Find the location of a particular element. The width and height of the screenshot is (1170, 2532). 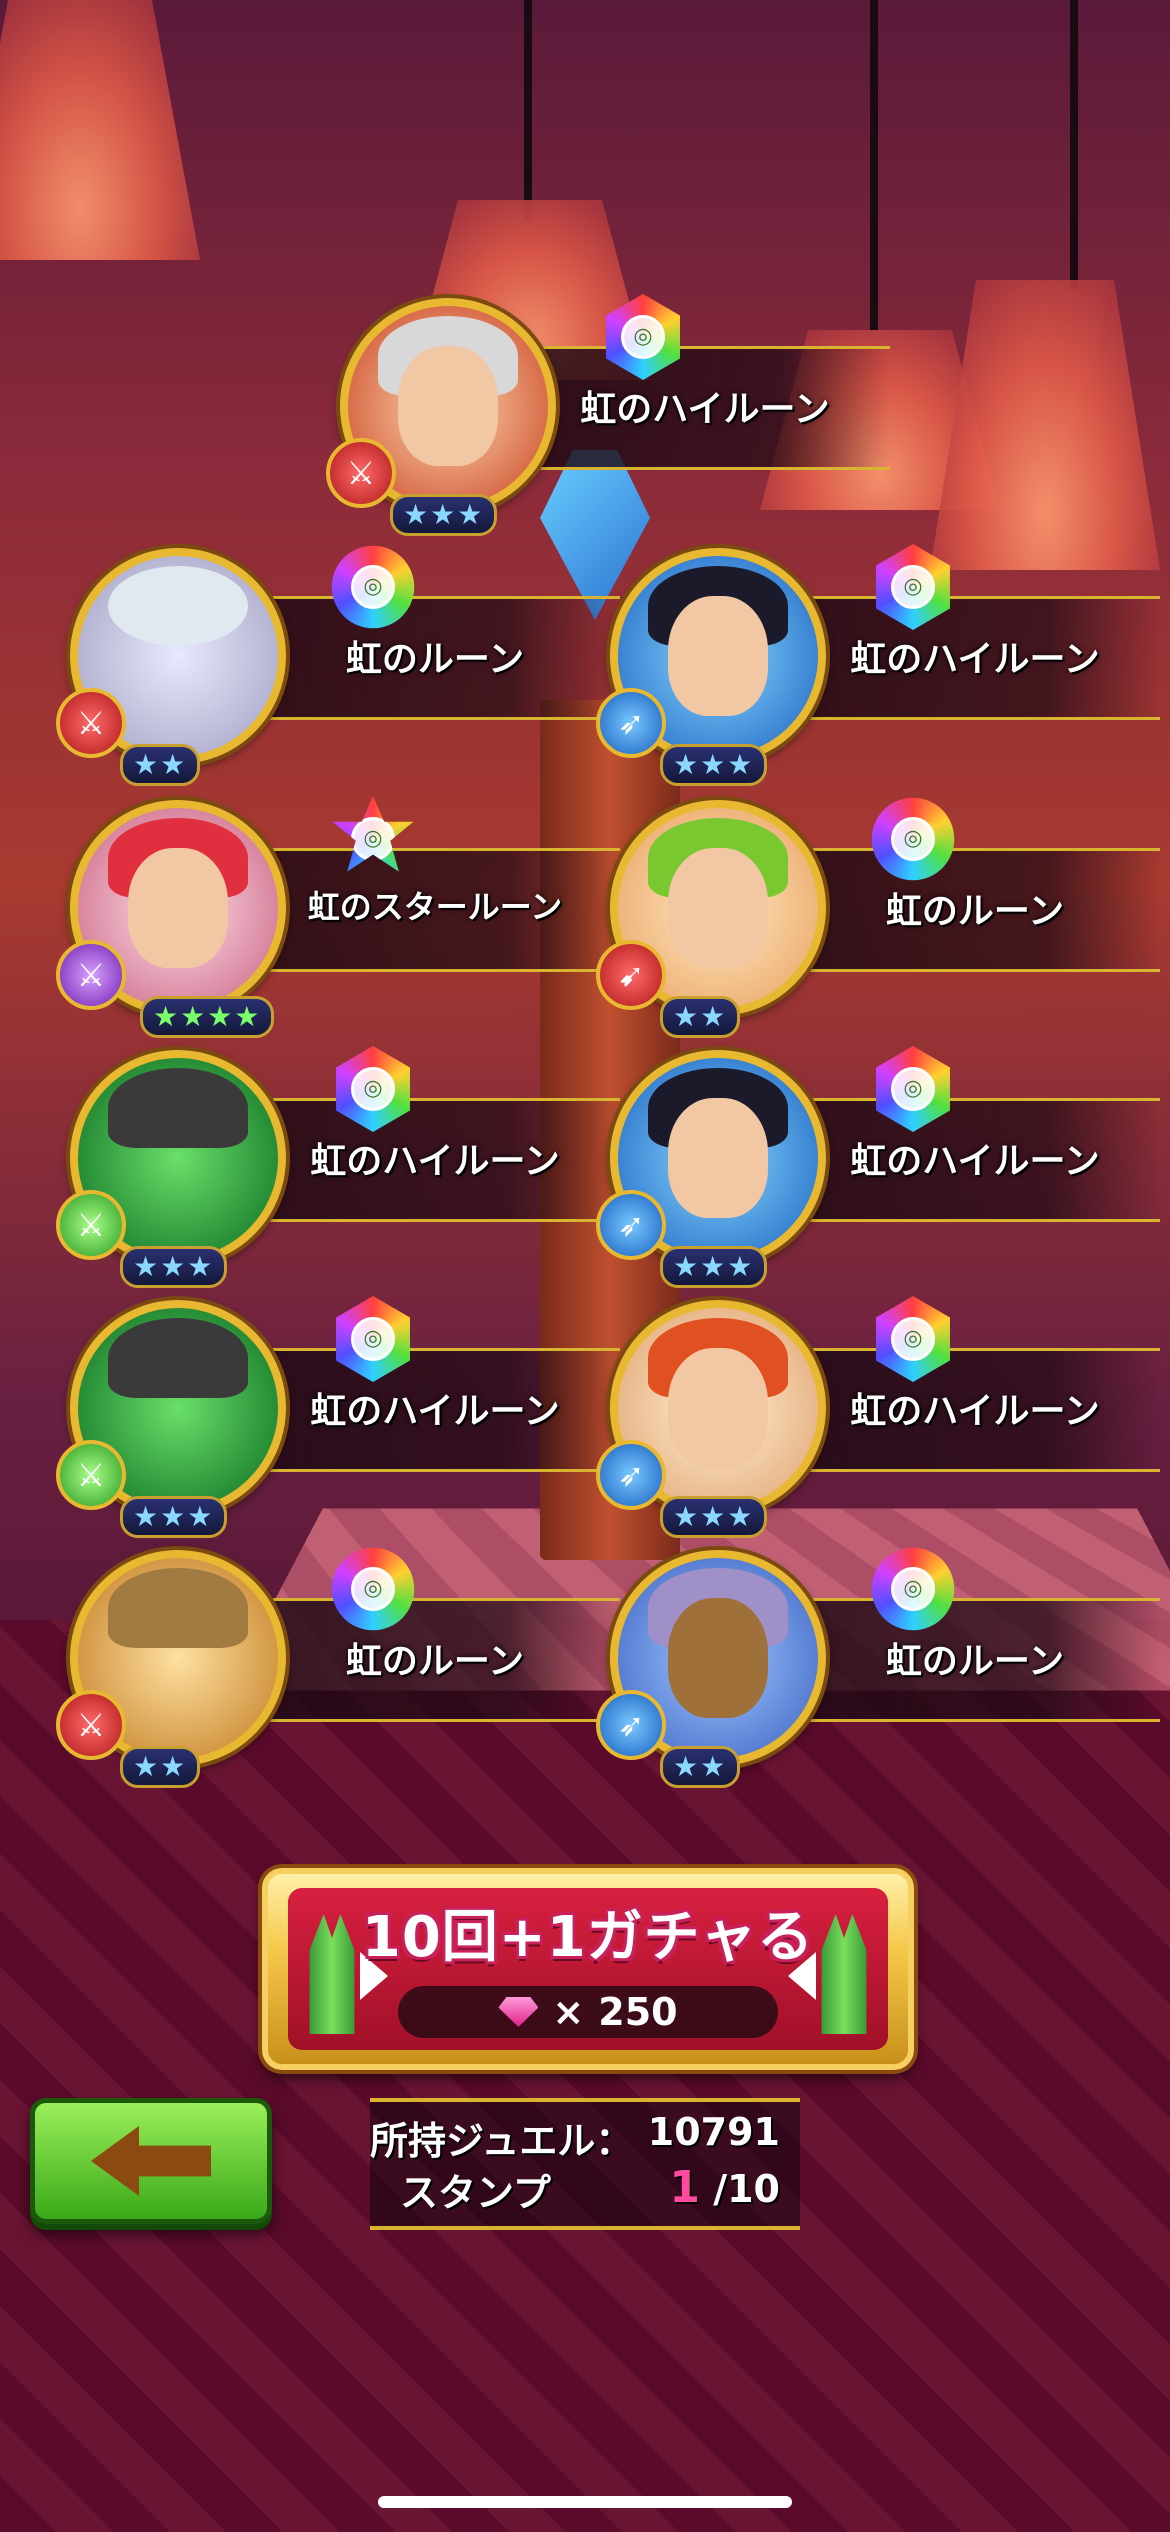

stamp-value: 1 /10 is located at coordinates (724, 2187).